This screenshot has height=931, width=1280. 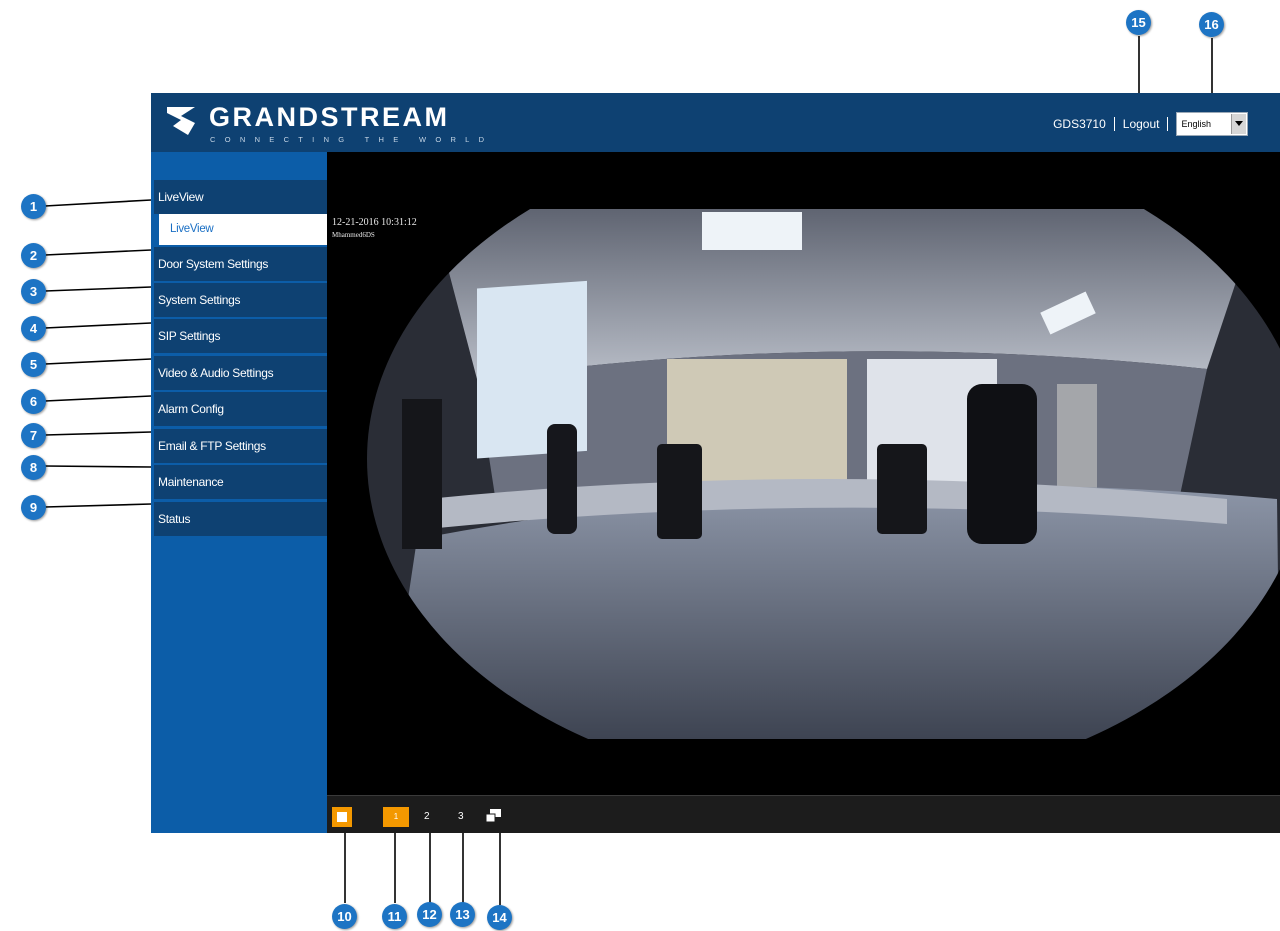 What do you see at coordinates (394, 916) in the screenshot?
I see `callout-badge-11: 11` at bounding box center [394, 916].